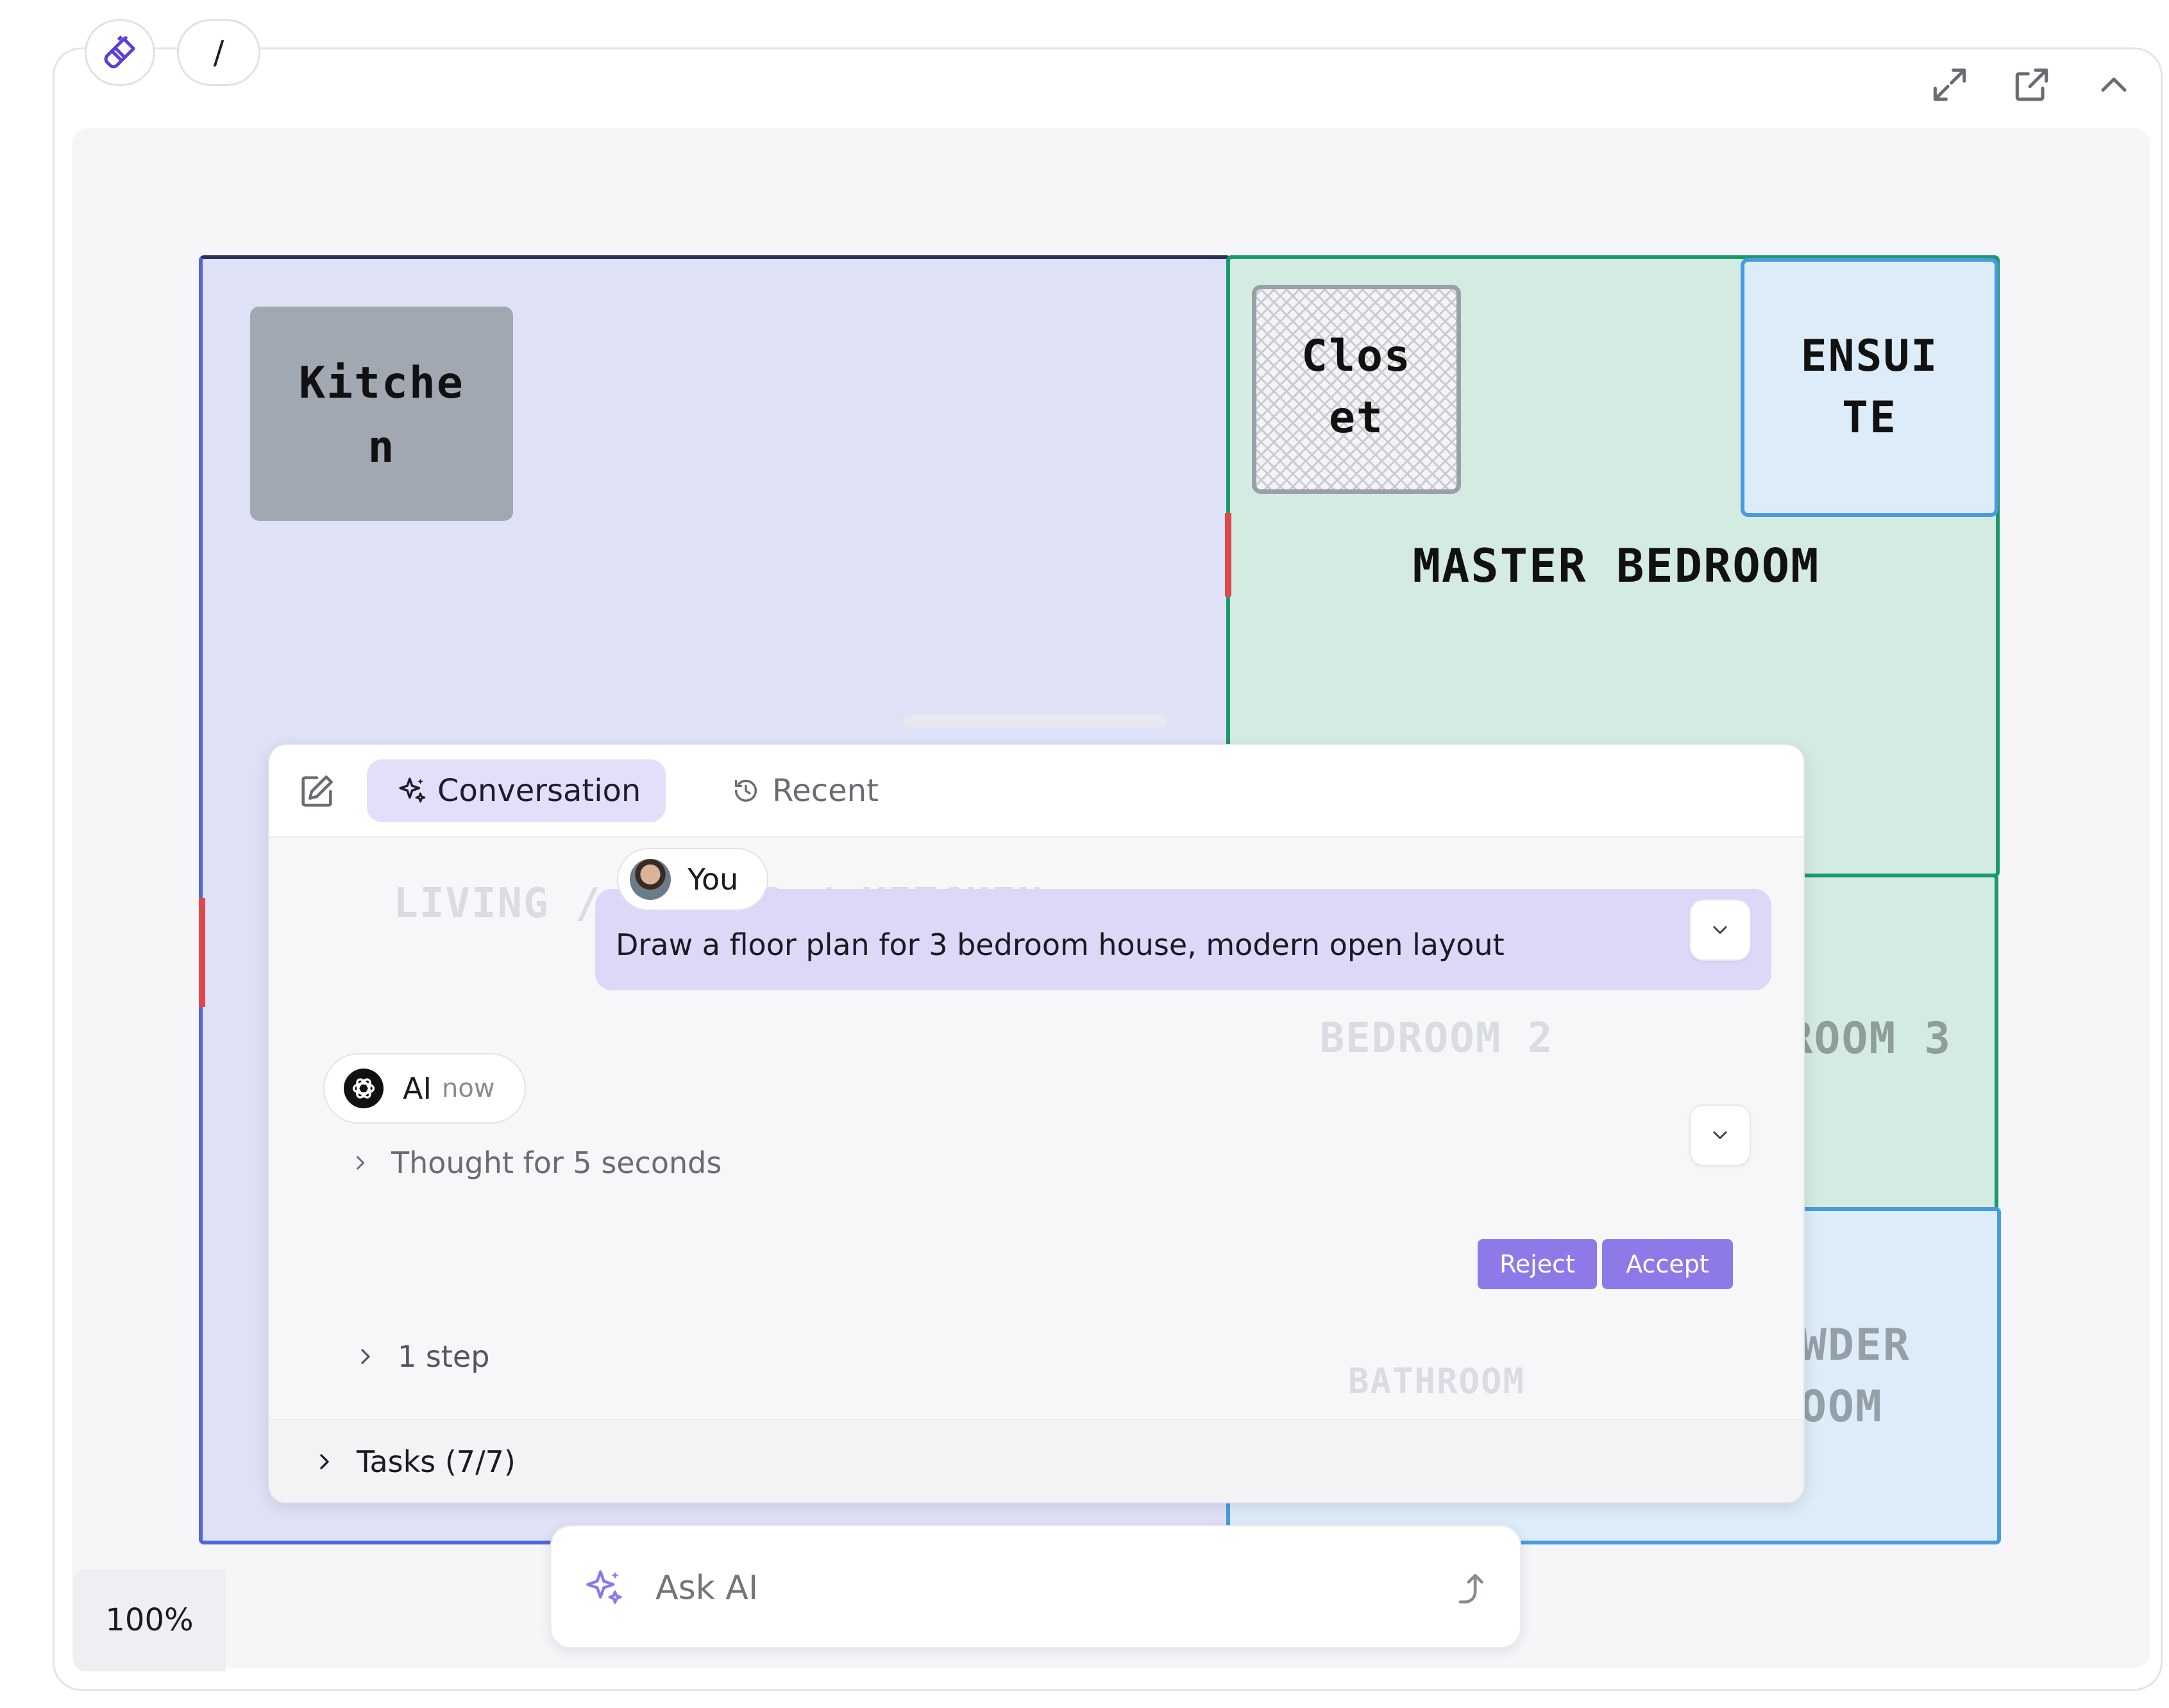  Describe the element at coordinates (381, 415) in the screenshot. I see `kitchen-label: Kitche n` at that location.